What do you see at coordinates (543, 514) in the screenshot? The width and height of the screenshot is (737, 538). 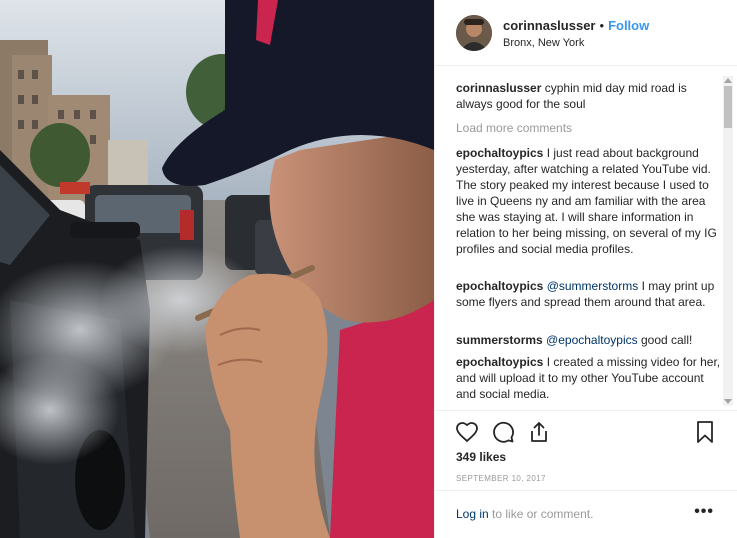 I see `login-prompt-text: to like or comment.` at bounding box center [543, 514].